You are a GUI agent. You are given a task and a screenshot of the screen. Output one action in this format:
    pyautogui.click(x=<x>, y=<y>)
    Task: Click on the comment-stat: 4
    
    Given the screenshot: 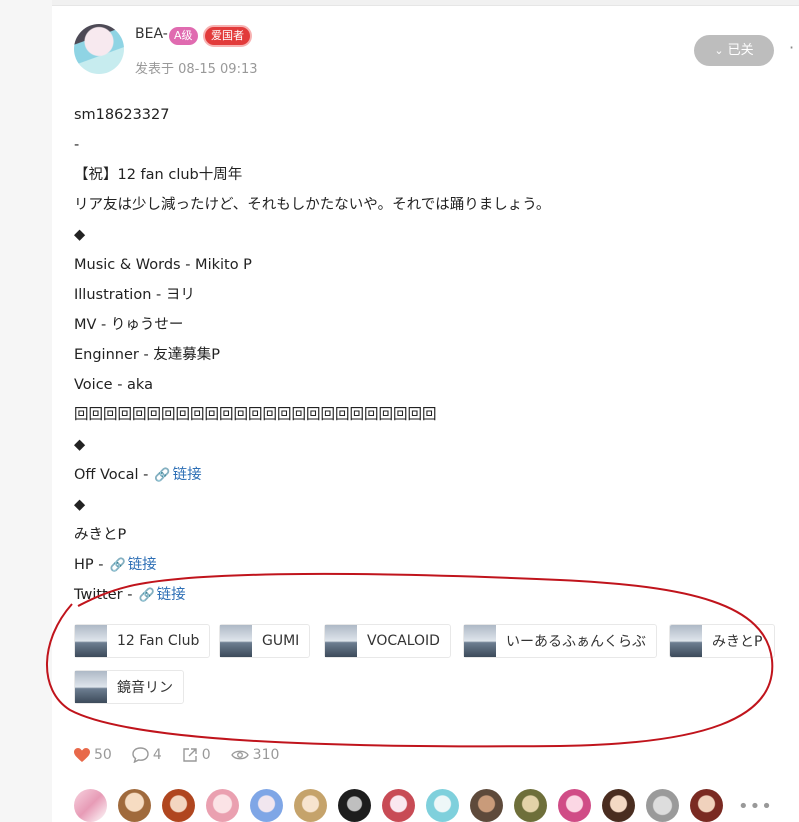 What is the action you would take?
    pyautogui.click(x=147, y=755)
    